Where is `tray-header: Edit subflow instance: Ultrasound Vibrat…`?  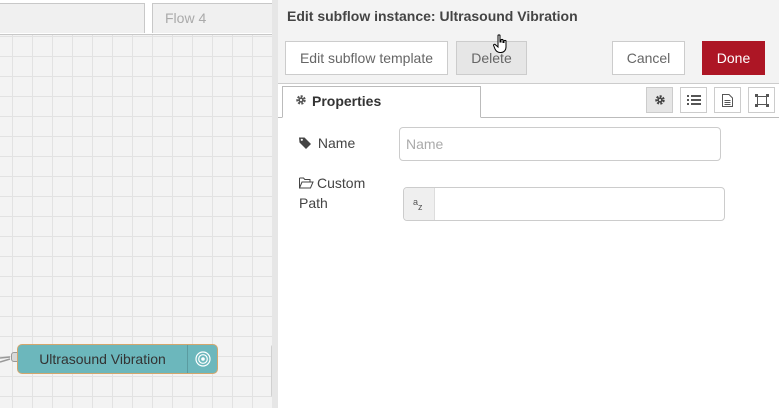
tray-header: Edit subflow instance: Ultrasound Vibrat… is located at coordinates (528, 16).